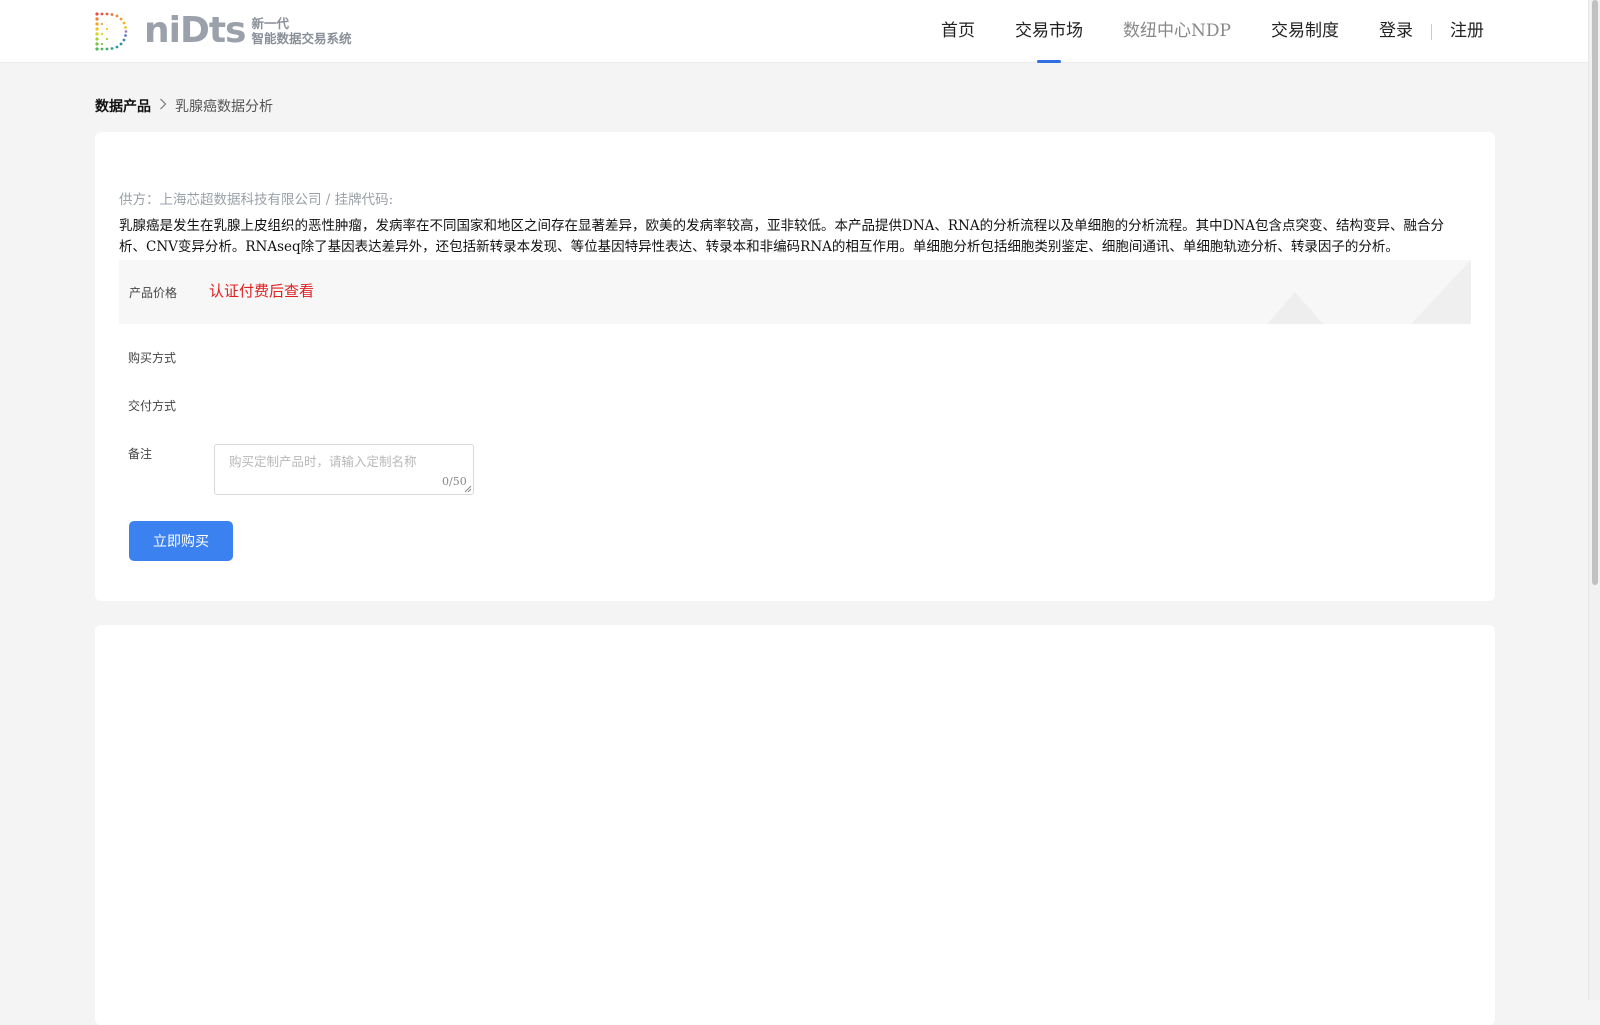 The image size is (1600, 1025). I want to click on breadcrumb-current: 乳腺癌数据分析, so click(224, 107).